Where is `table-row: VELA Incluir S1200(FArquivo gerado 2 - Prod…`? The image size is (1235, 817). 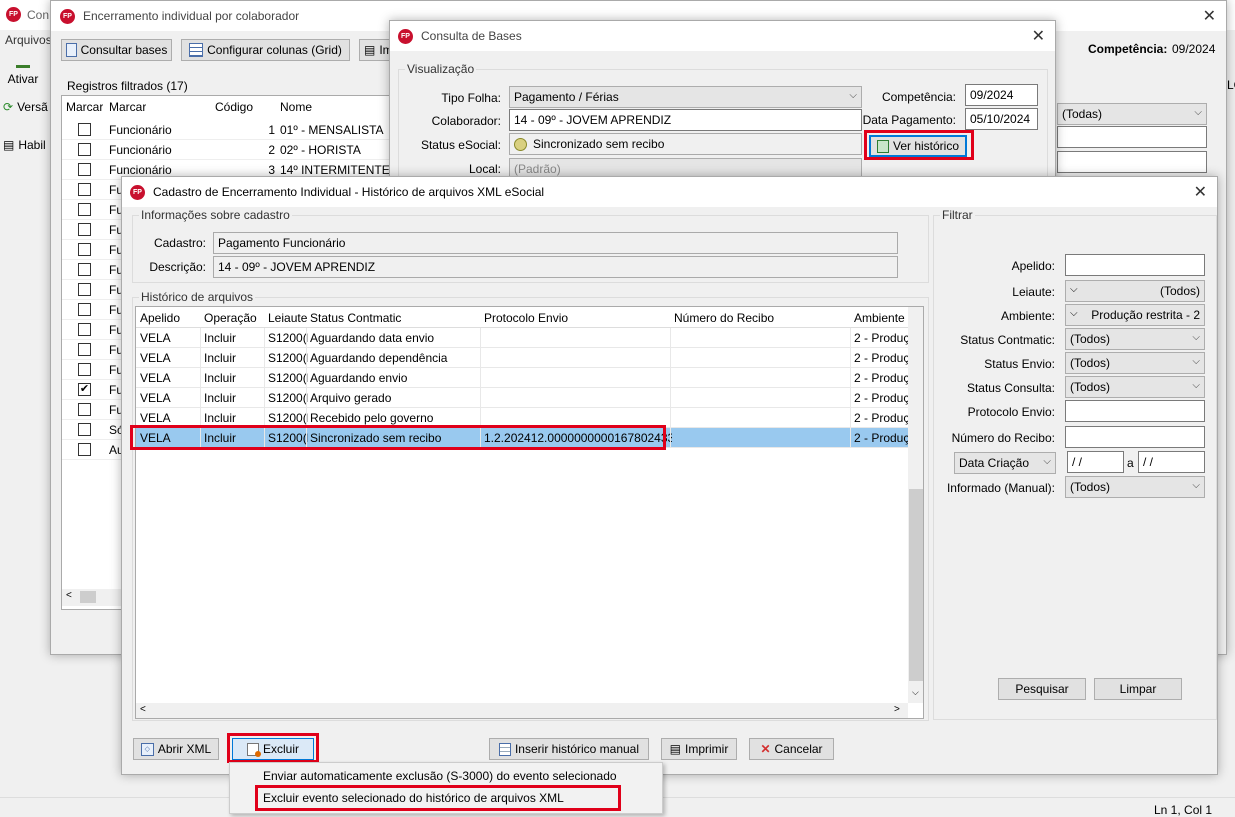 table-row: VELA Incluir S1200(FArquivo gerado 2 - Prod… is located at coordinates (522, 398).